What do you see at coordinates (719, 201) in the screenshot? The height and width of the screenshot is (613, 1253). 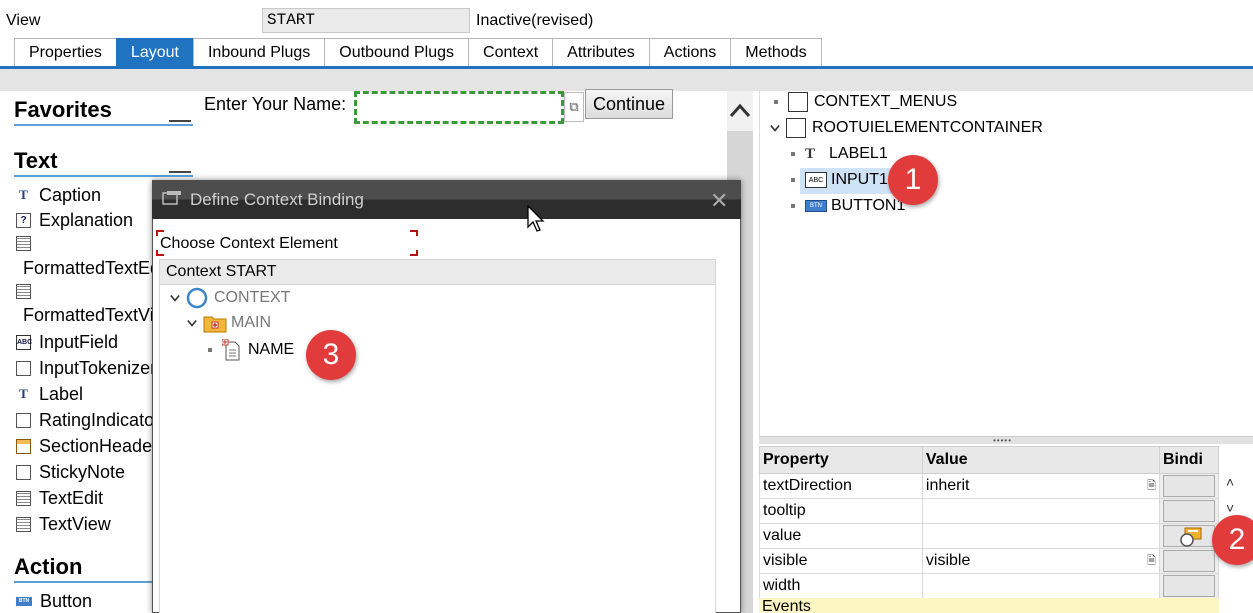 I see `close-icon: ✕` at bounding box center [719, 201].